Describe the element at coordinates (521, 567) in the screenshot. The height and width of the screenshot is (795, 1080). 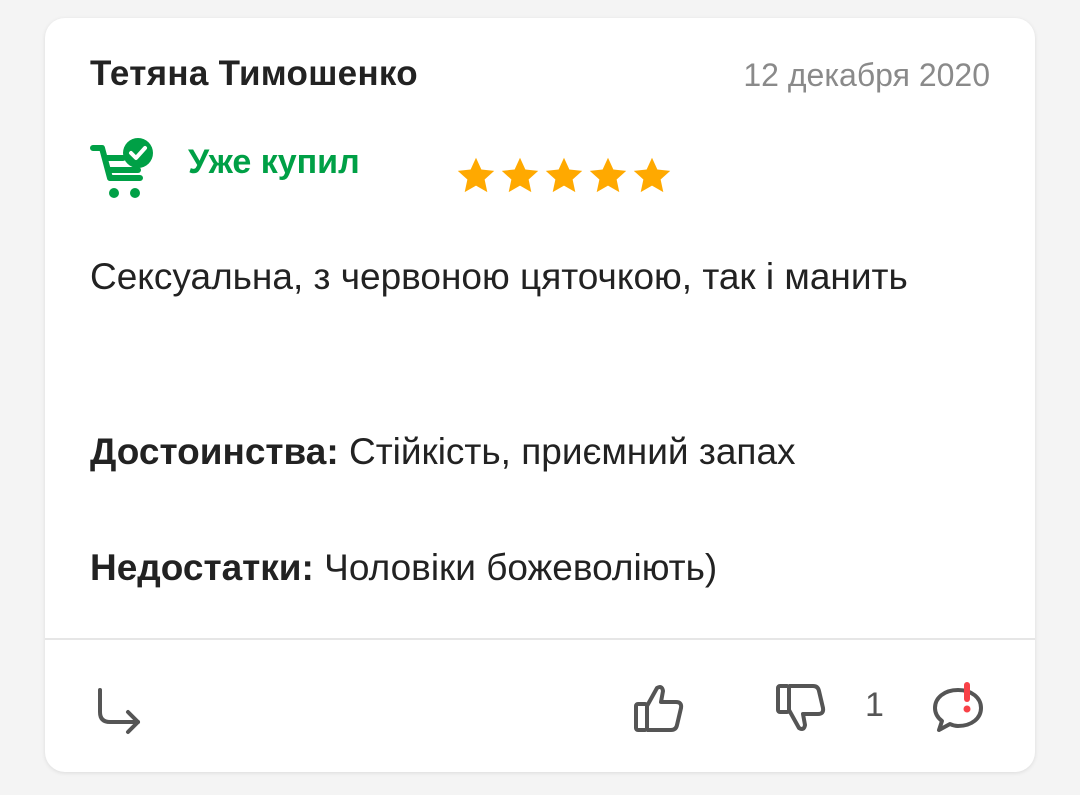
I see `disadvantages-text: Чоловіки божеволіють)` at that location.